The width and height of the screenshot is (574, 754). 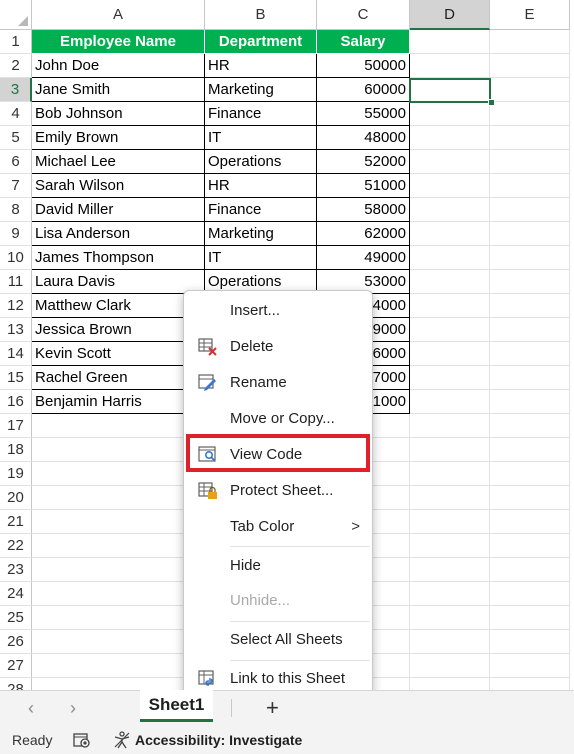 What do you see at coordinates (16, 684) in the screenshot?
I see `row-header: 28` at bounding box center [16, 684].